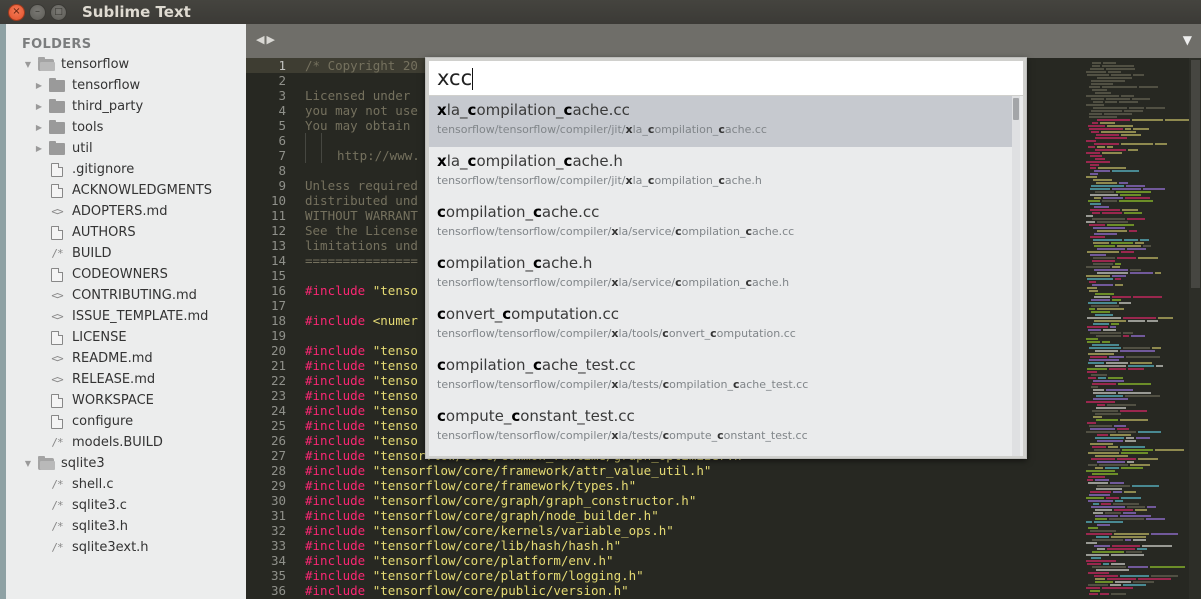 Image resolution: width=1201 pixels, height=599 pixels. I want to click on sidebar-folder: ▼ tensorflow, so click(126, 64).